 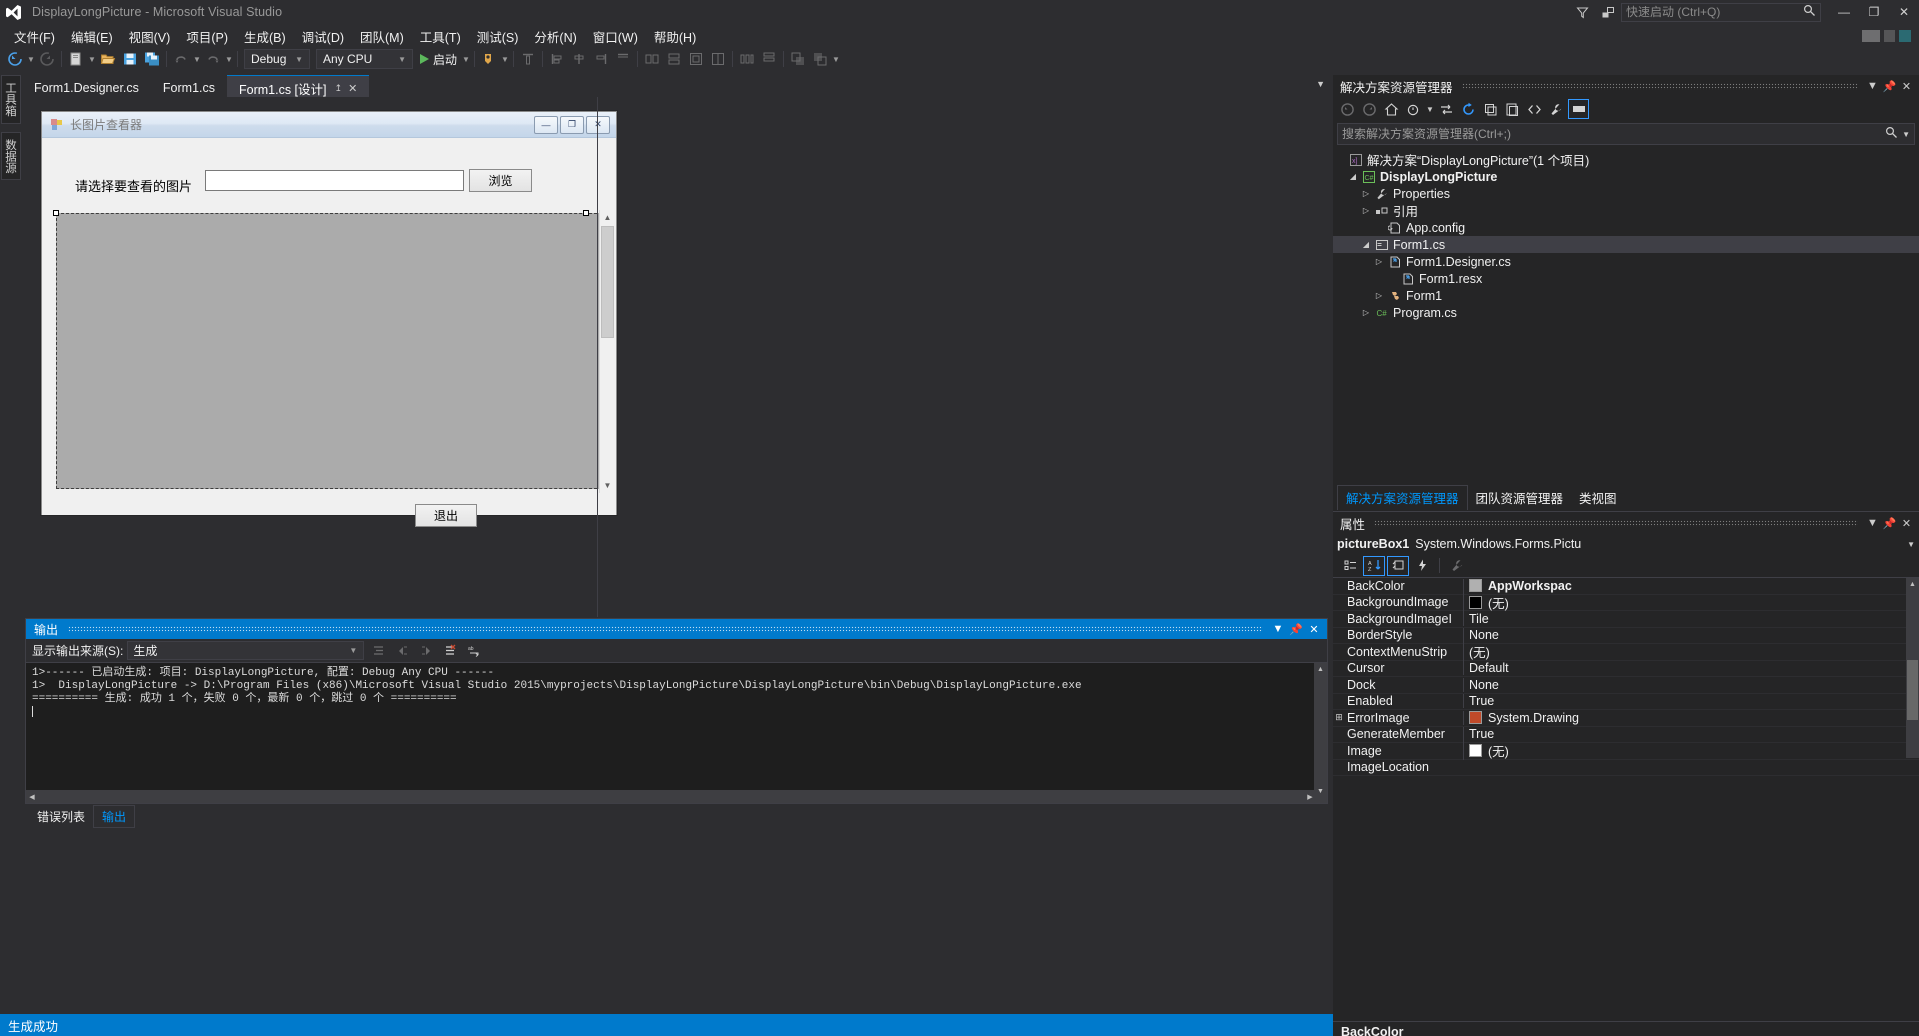 What do you see at coordinates (323, 36) in the screenshot?
I see `menu-debug: 调试(D)` at bounding box center [323, 36].